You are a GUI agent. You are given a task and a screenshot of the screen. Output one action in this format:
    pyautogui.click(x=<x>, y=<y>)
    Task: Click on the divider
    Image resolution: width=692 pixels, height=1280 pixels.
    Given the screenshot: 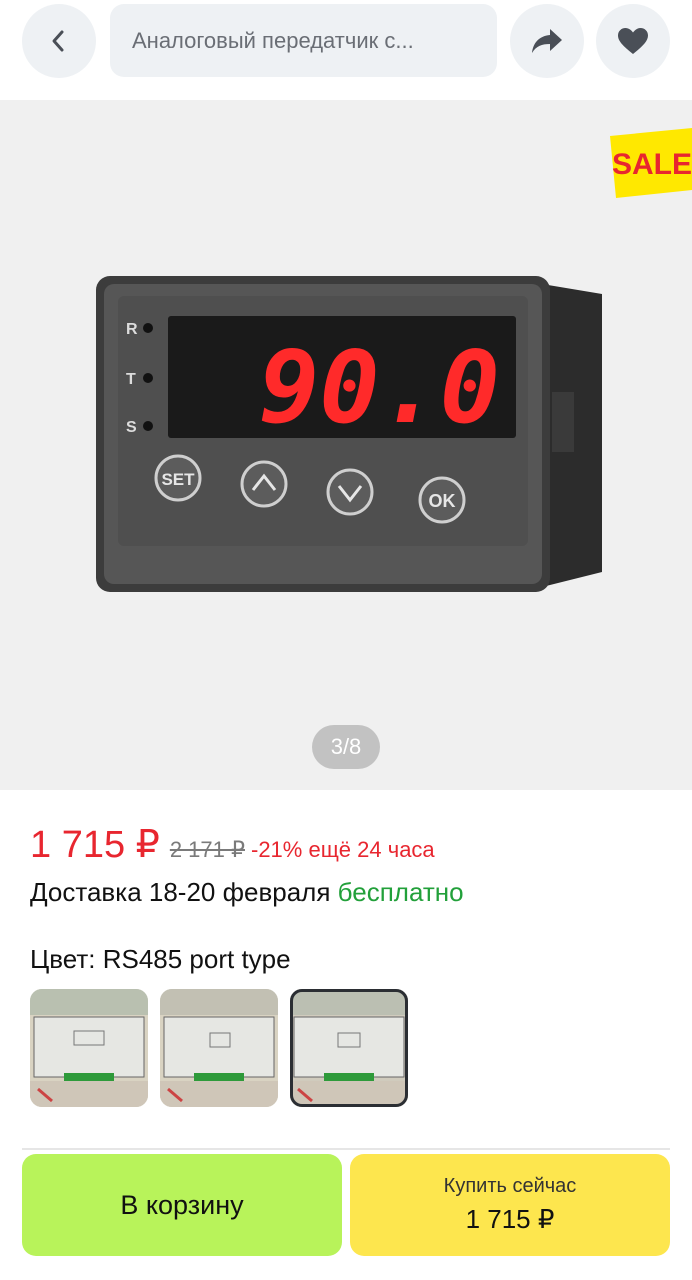 What is the action you would take?
    pyautogui.click(x=346, y=1149)
    